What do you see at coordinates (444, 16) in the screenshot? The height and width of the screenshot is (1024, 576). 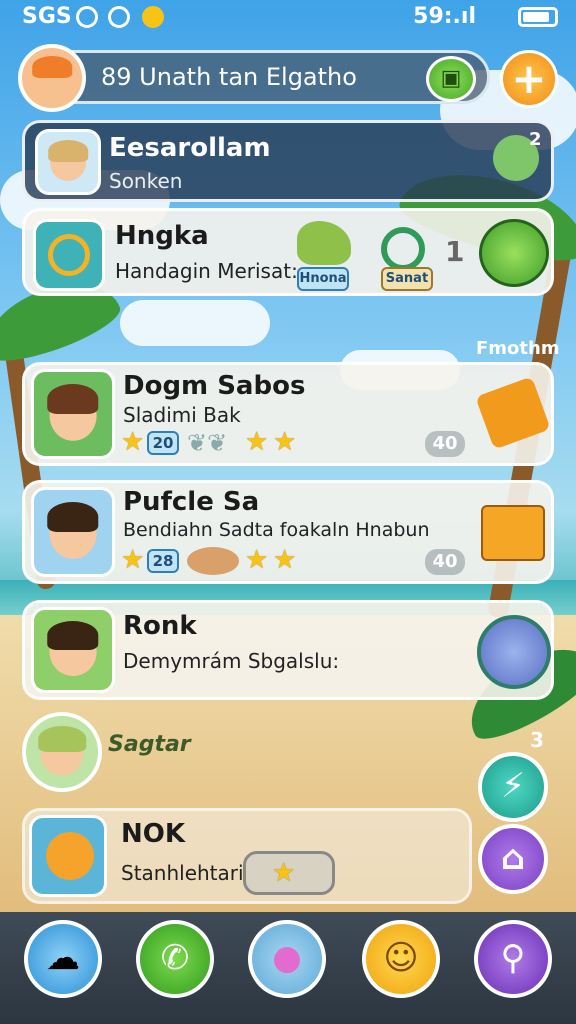 I see `status-right-text: 59:.ıl` at bounding box center [444, 16].